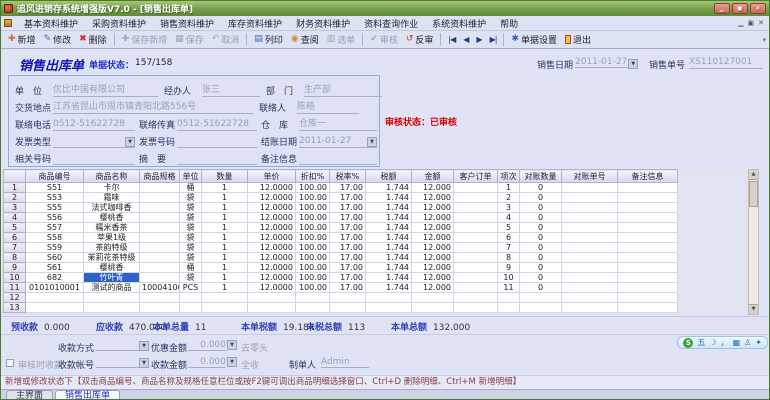  I want to click on invoice-type-combo: ▼, so click(94, 141).